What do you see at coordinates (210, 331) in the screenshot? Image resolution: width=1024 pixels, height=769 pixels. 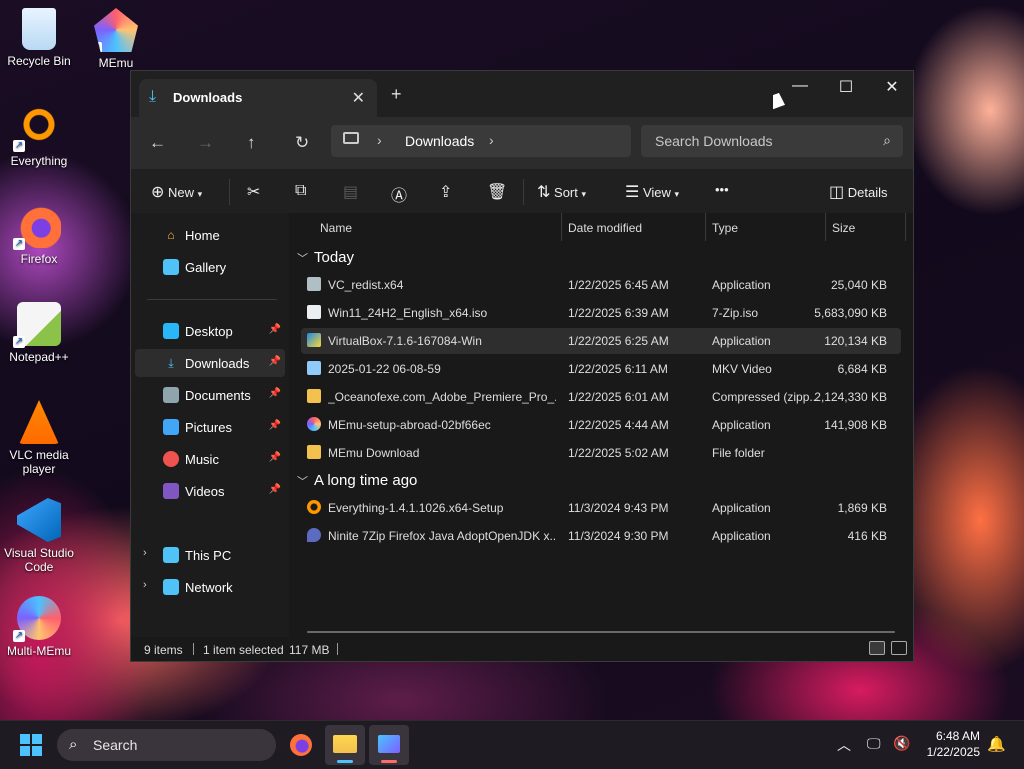 I see `sidebar-item-desktop: Desktop 📌` at bounding box center [210, 331].